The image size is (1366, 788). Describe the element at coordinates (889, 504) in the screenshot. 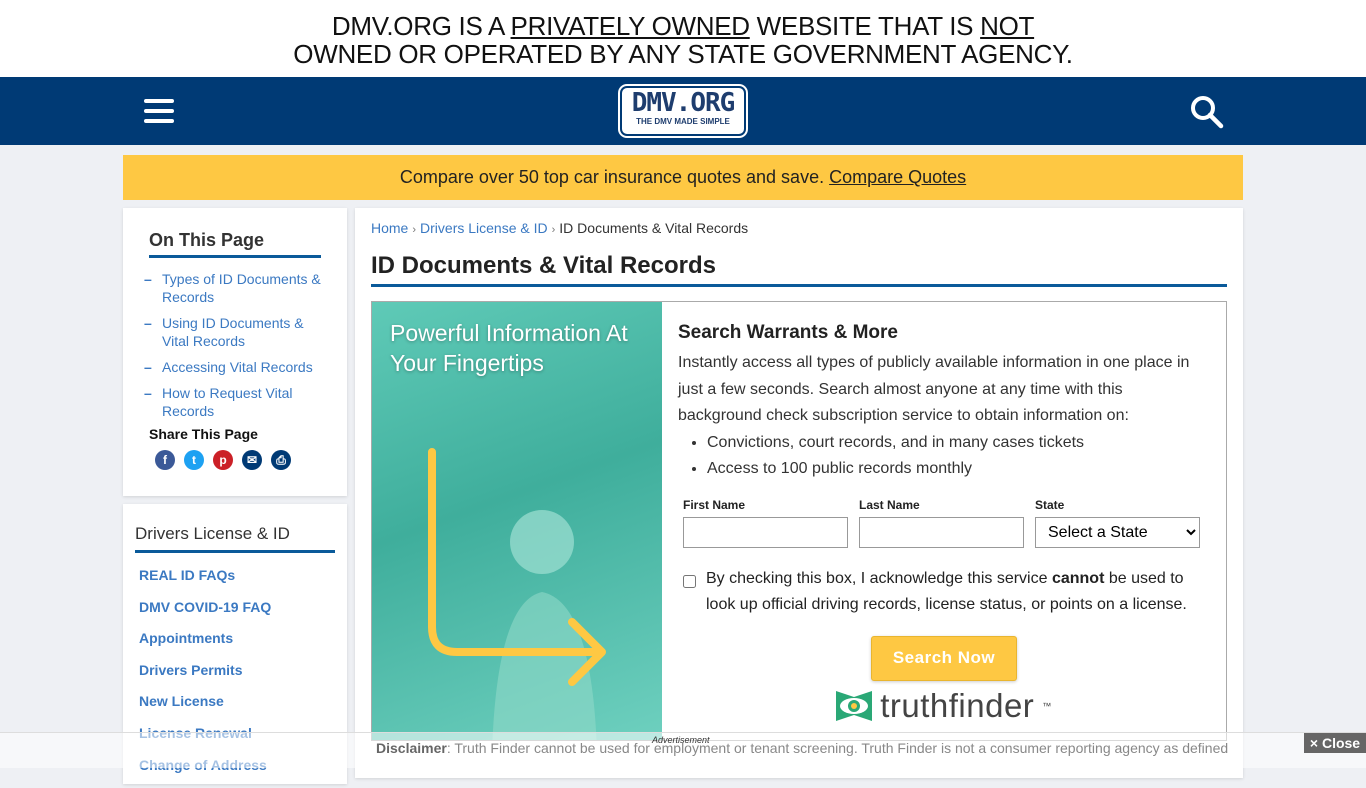

I see `last-name-label: Last Name` at that location.